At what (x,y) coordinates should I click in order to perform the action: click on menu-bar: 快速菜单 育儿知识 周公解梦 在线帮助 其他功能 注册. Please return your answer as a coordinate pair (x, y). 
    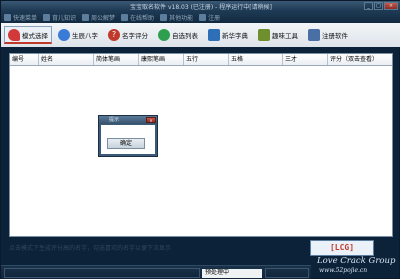
    Looking at the image, I should click on (200, 17).